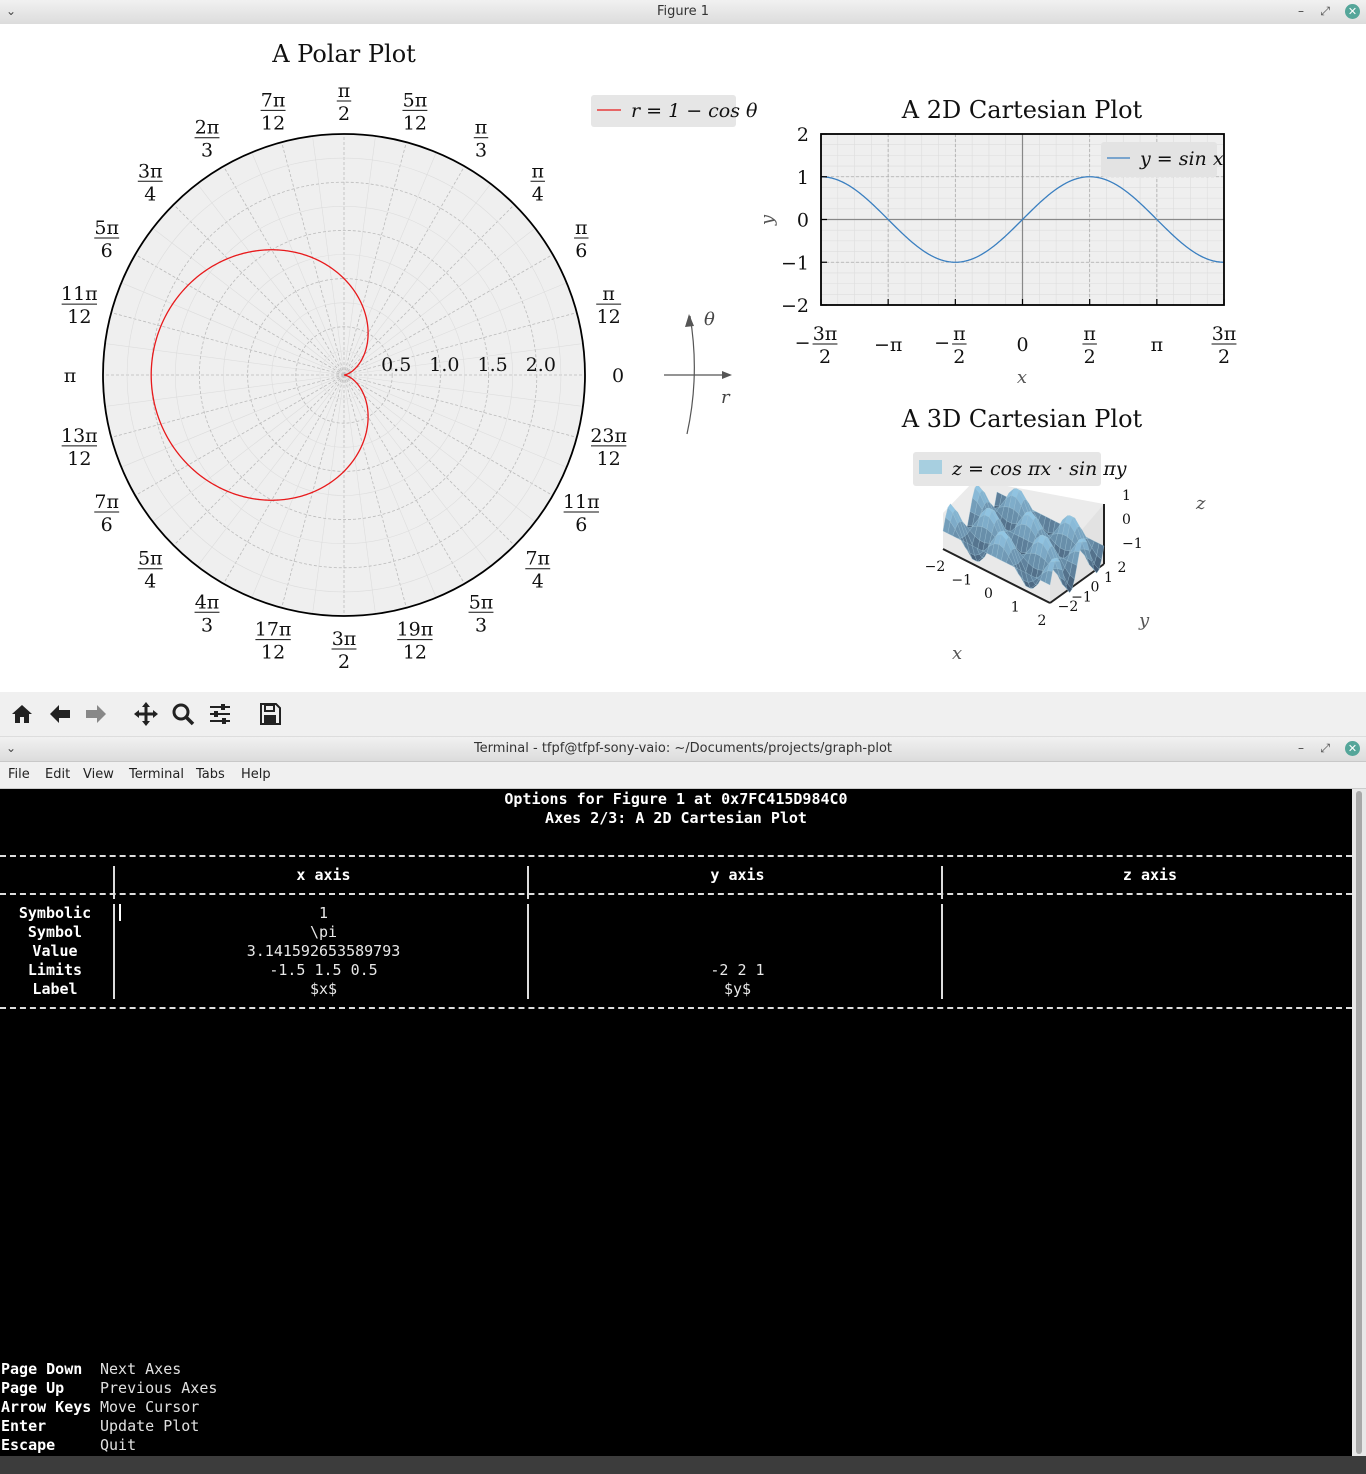 The width and height of the screenshot is (1366, 1474). I want to click on x-tick-label: π, so click(1157, 345).